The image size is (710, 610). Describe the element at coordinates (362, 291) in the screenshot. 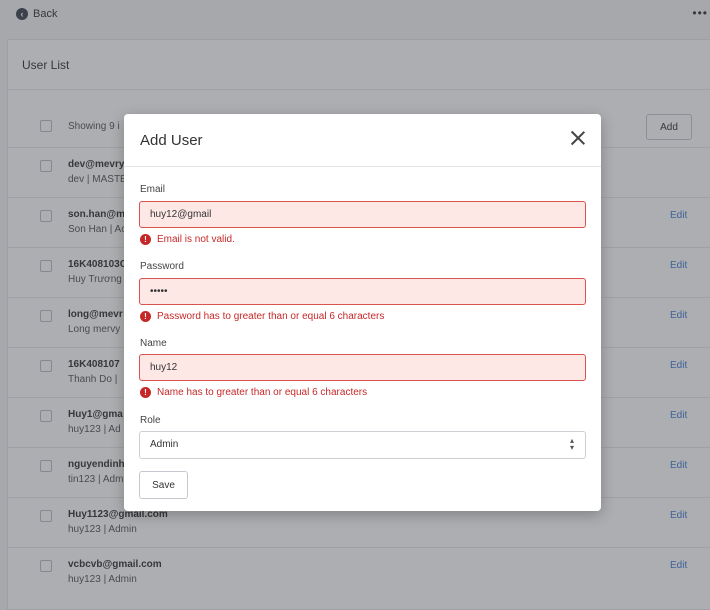

I see `password-field: •••••` at that location.